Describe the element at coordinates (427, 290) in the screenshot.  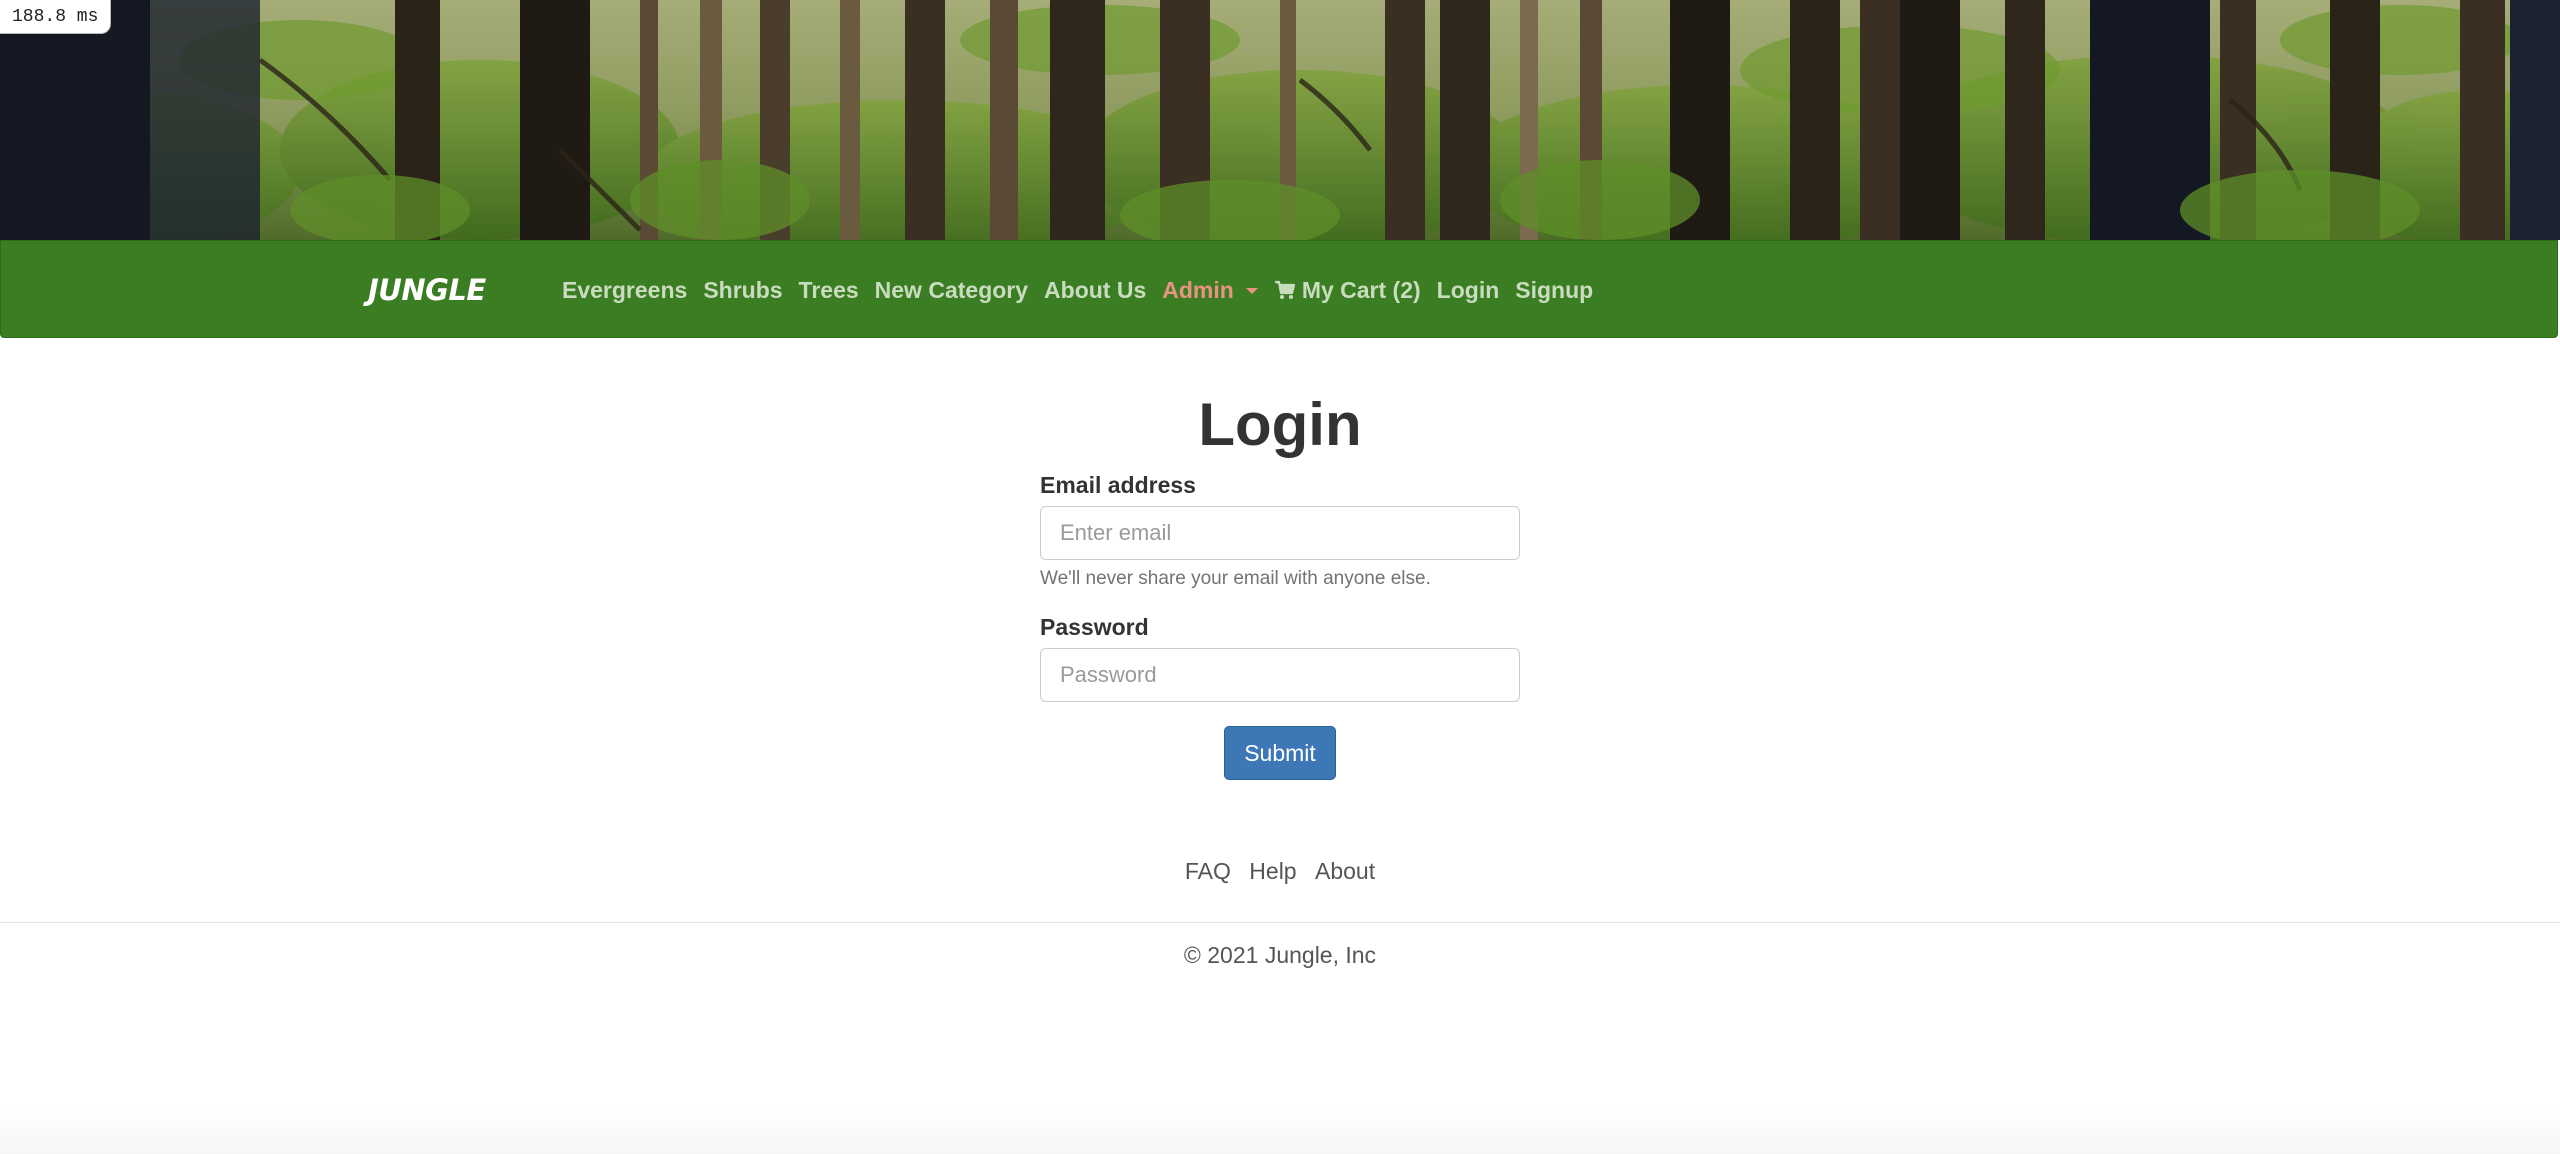
I see `brand-logo: JUNGLE` at that location.